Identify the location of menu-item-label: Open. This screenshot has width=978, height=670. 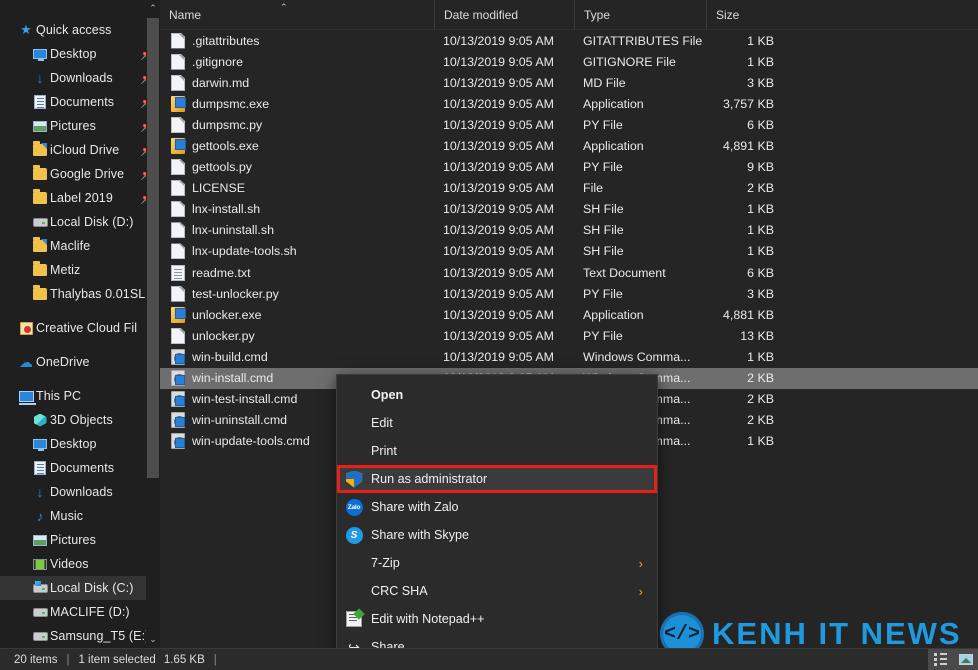
(387, 395).